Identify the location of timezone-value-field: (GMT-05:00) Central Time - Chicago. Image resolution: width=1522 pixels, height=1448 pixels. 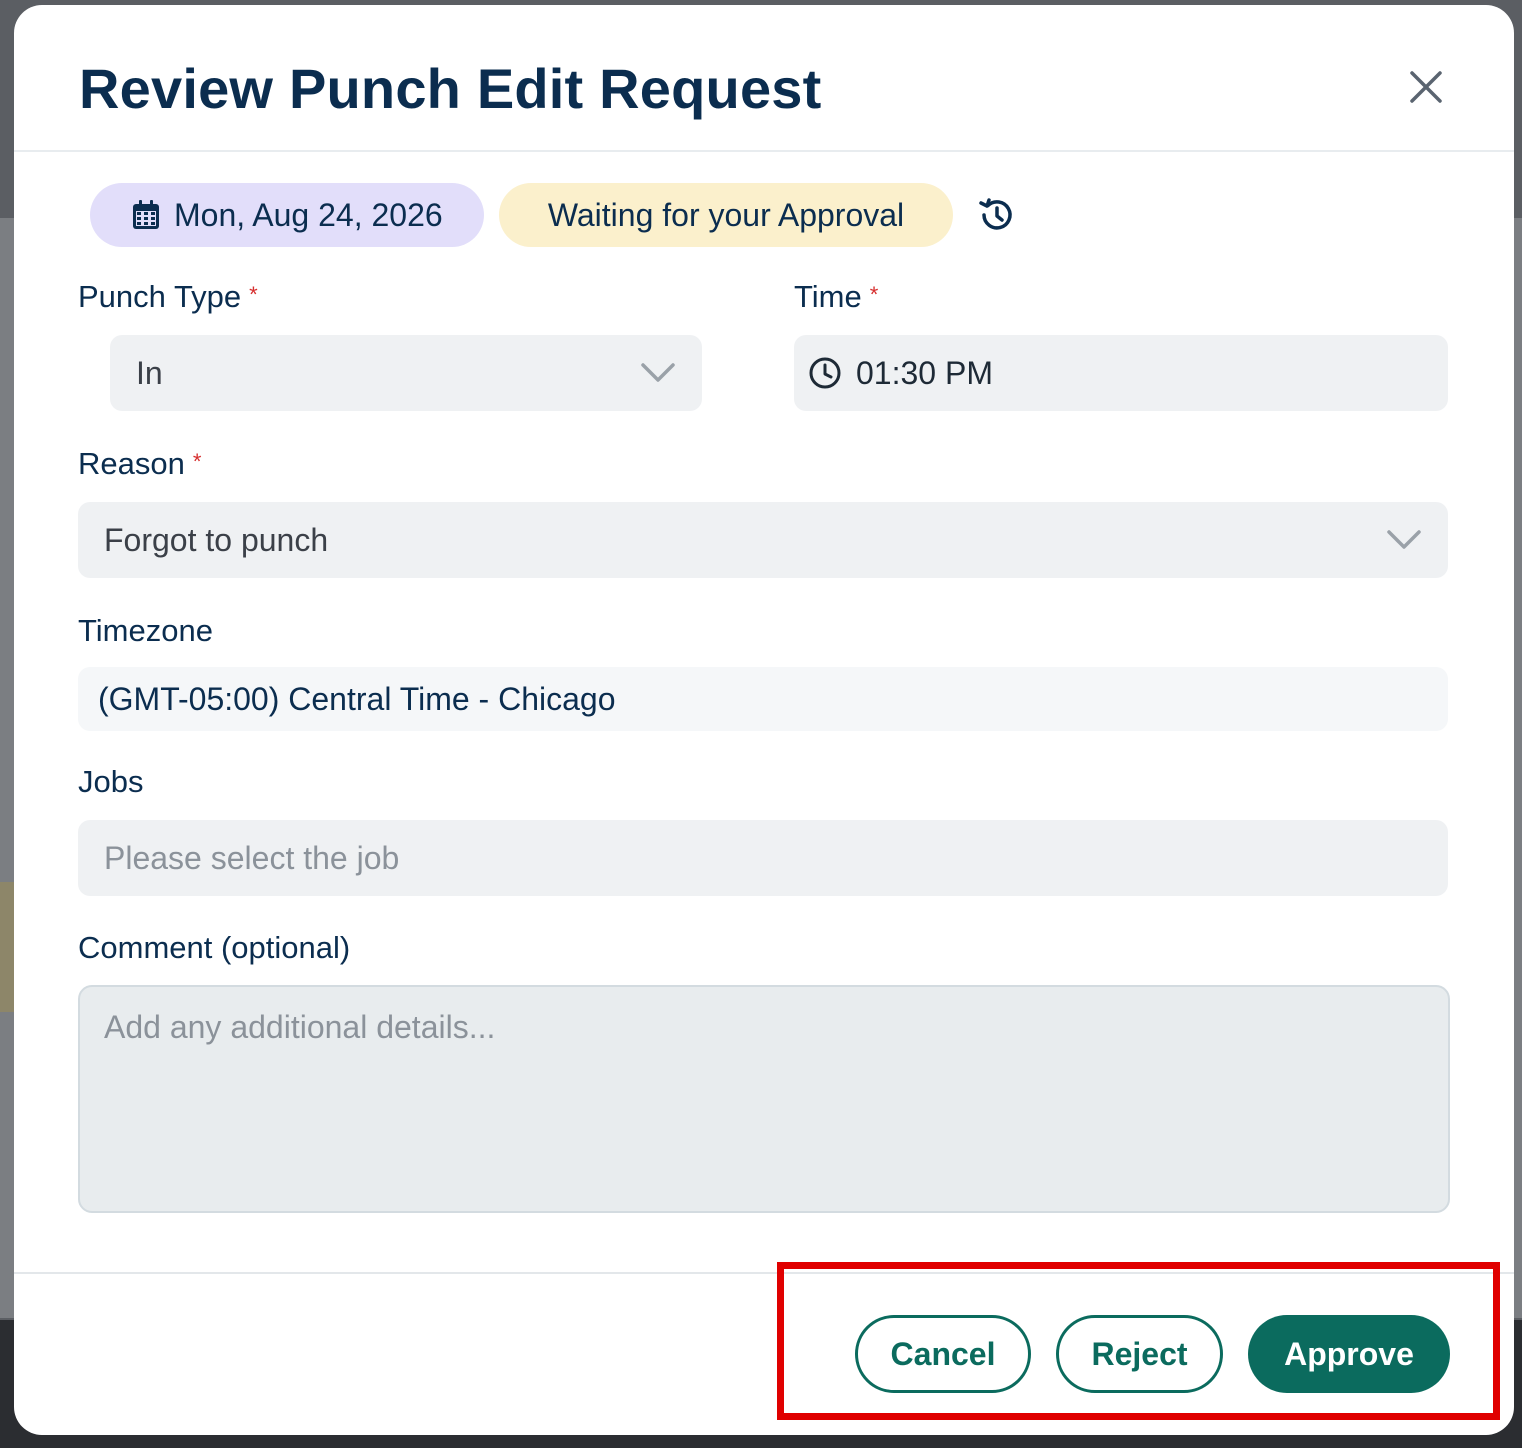
(763, 699).